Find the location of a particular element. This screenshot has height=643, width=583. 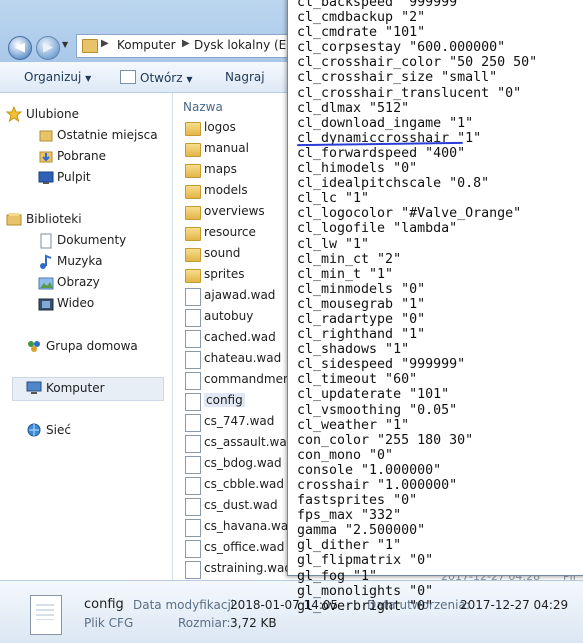

file-name: commandmenu is located at coordinates (251, 379).